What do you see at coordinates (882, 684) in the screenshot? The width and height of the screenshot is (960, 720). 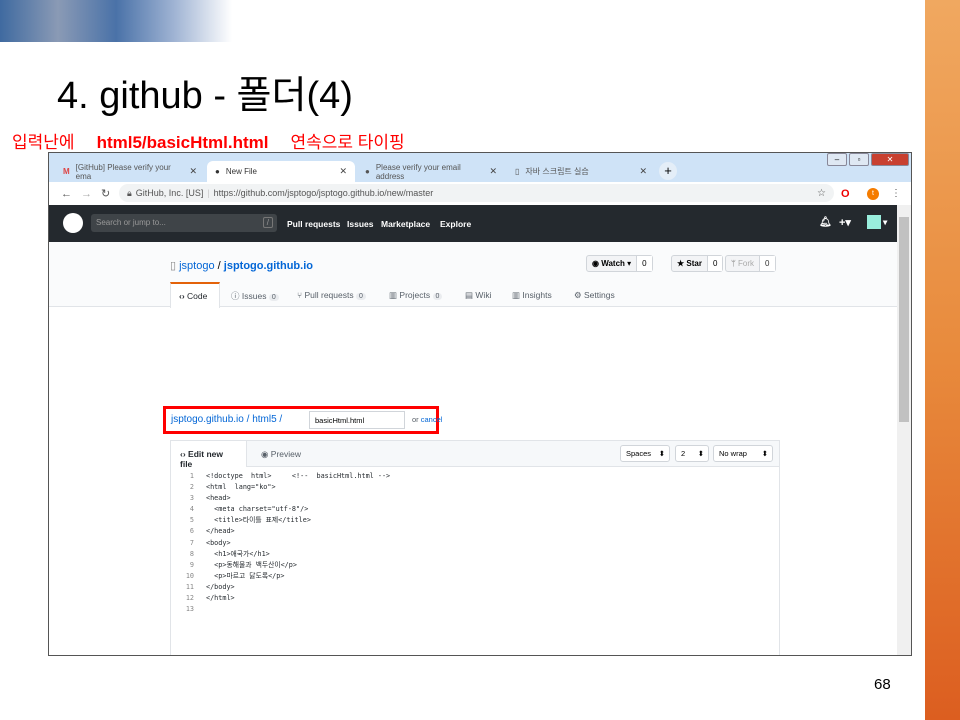 I see `page-number: 68` at bounding box center [882, 684].